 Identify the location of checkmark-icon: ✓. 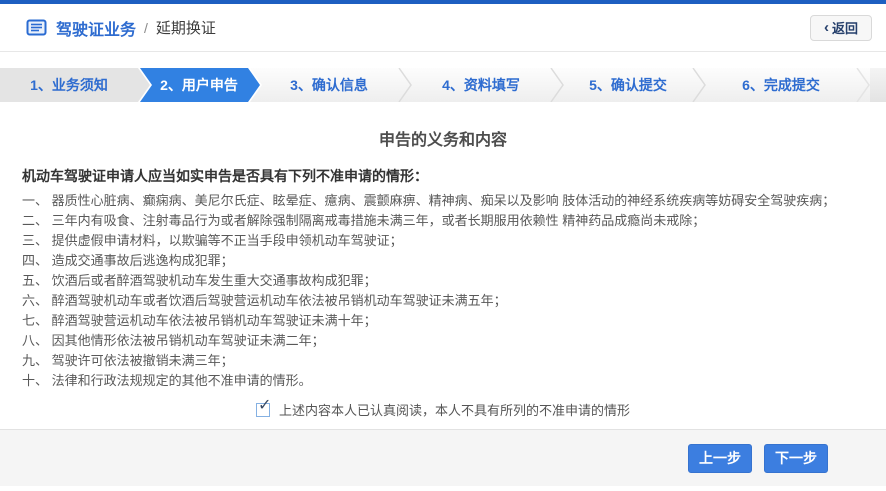
(264, 405).